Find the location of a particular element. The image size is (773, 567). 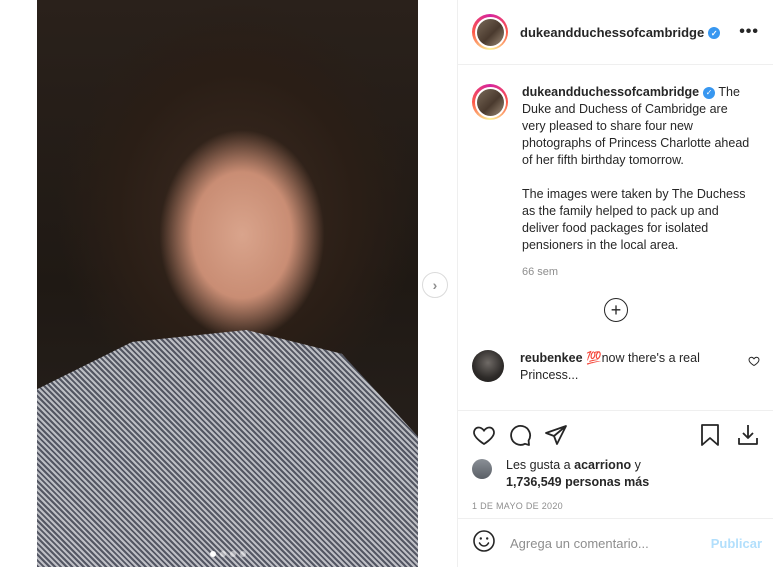

download-icon is located at coordinates (748, 435).